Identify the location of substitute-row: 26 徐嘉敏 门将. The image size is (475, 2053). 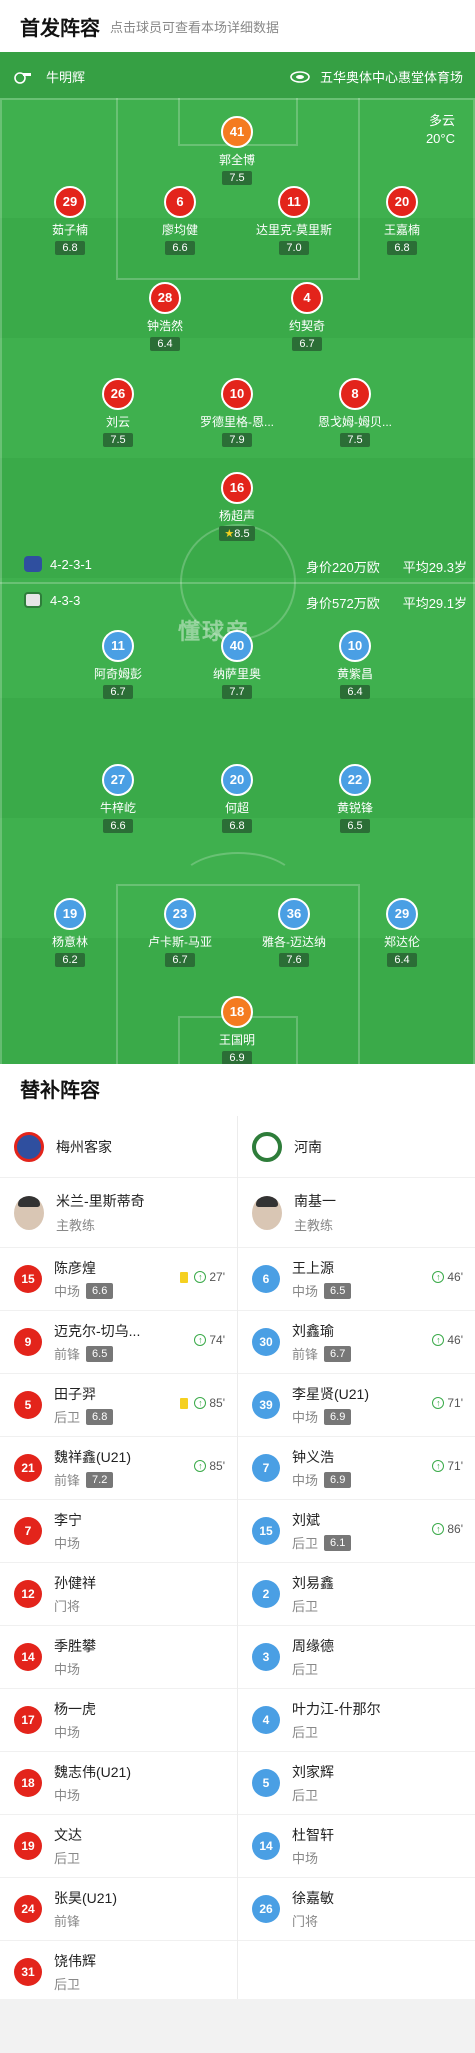
(356, 1909).